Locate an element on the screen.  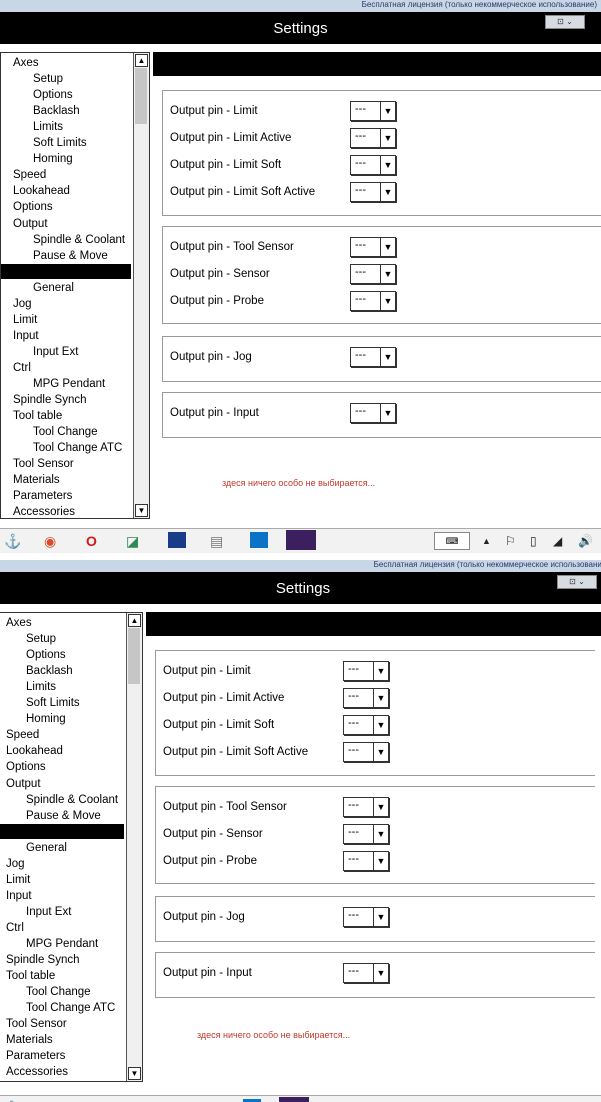
tool-app-icon: ⚓ is located at coordinates (12, 541).